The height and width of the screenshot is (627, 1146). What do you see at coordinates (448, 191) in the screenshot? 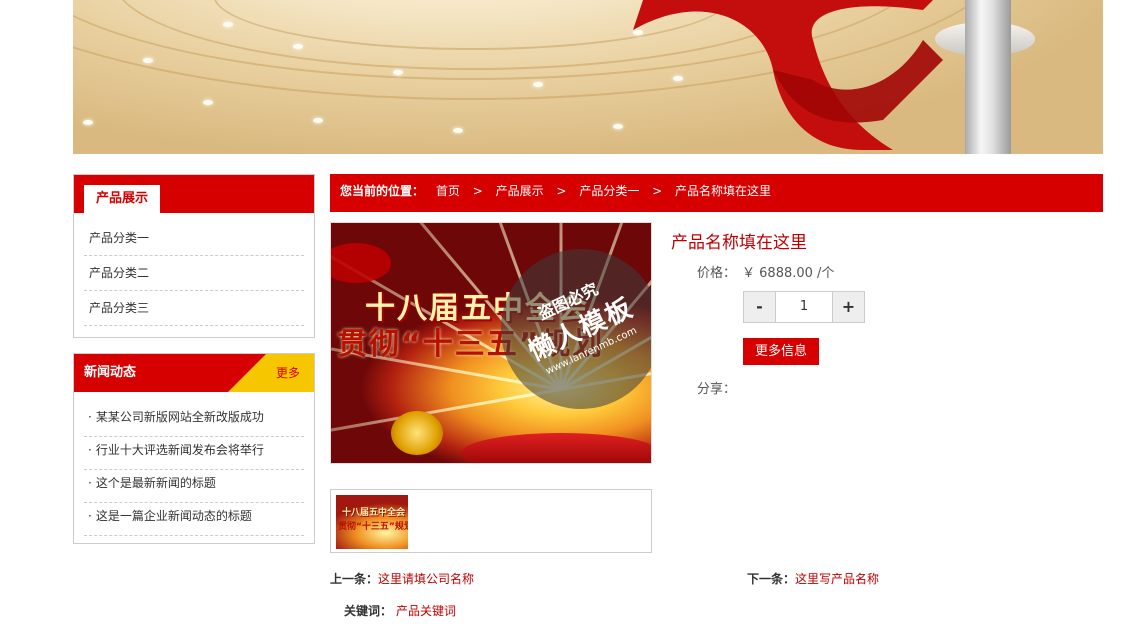
I see `breadcrumb-home-link: 首页` at bounding box center [448, 191].